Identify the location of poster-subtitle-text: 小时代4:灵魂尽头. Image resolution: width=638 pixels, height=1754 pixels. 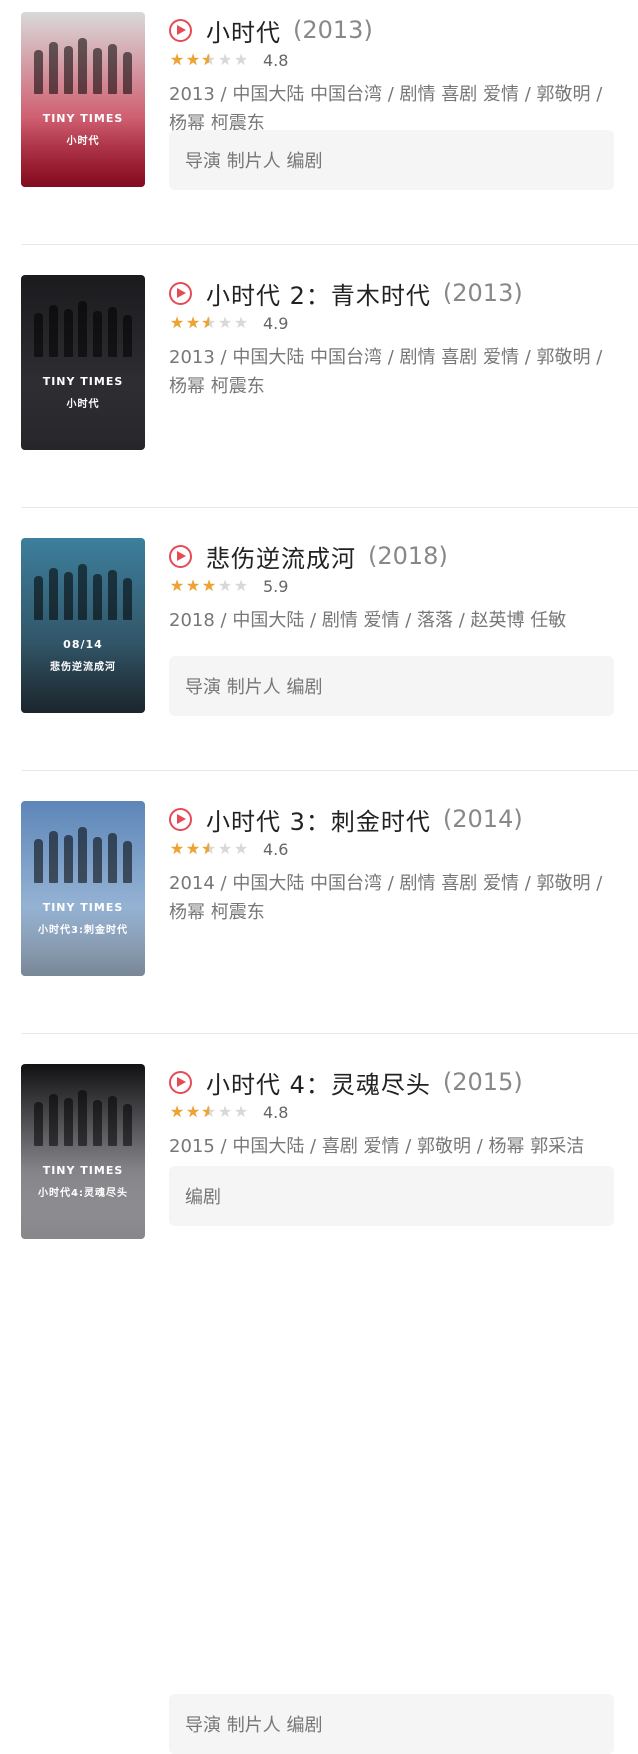
(83, 1193).